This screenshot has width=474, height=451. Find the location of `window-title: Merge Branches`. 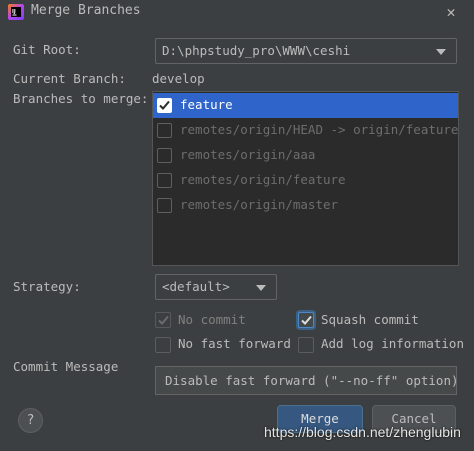

window-title: Merge Branches is located at coordinates (86, 10).